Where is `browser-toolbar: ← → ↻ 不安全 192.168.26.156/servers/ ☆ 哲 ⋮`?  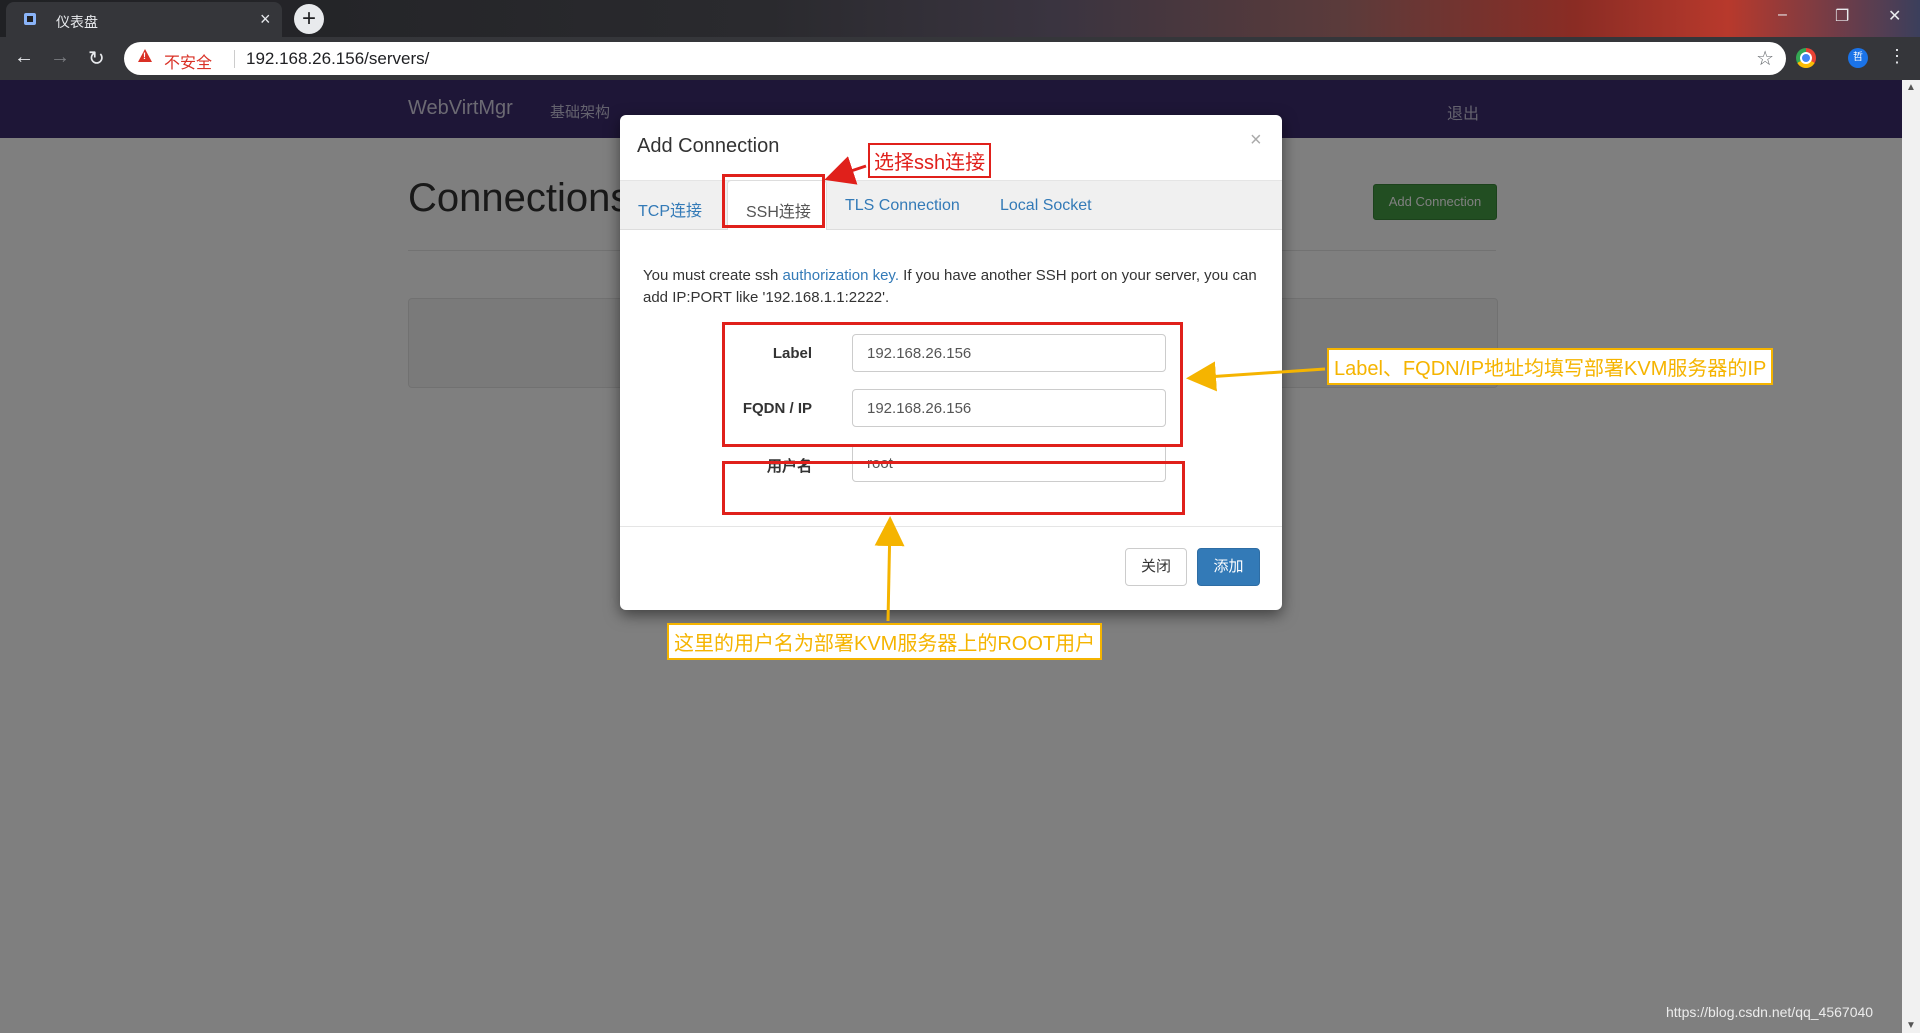
browser-toolbar: ← → ↻ 不安全 192.168.26.156/servers/ ☆ 哲 ⋮ is located at coordinates (960, 58).